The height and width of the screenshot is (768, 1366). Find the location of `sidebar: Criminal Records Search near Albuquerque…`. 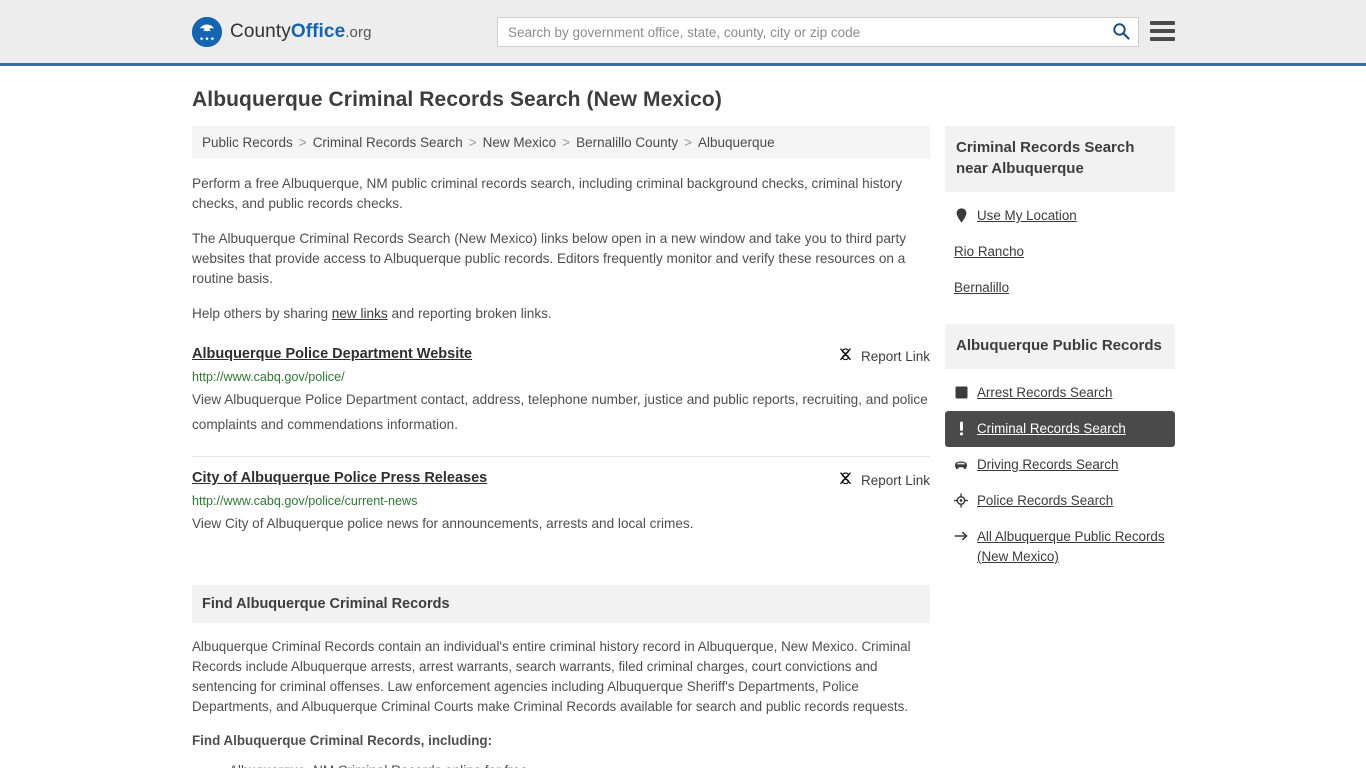

sidebar: Criminal Records Search near Albuquerque… is located at coordinates (1060, 359).